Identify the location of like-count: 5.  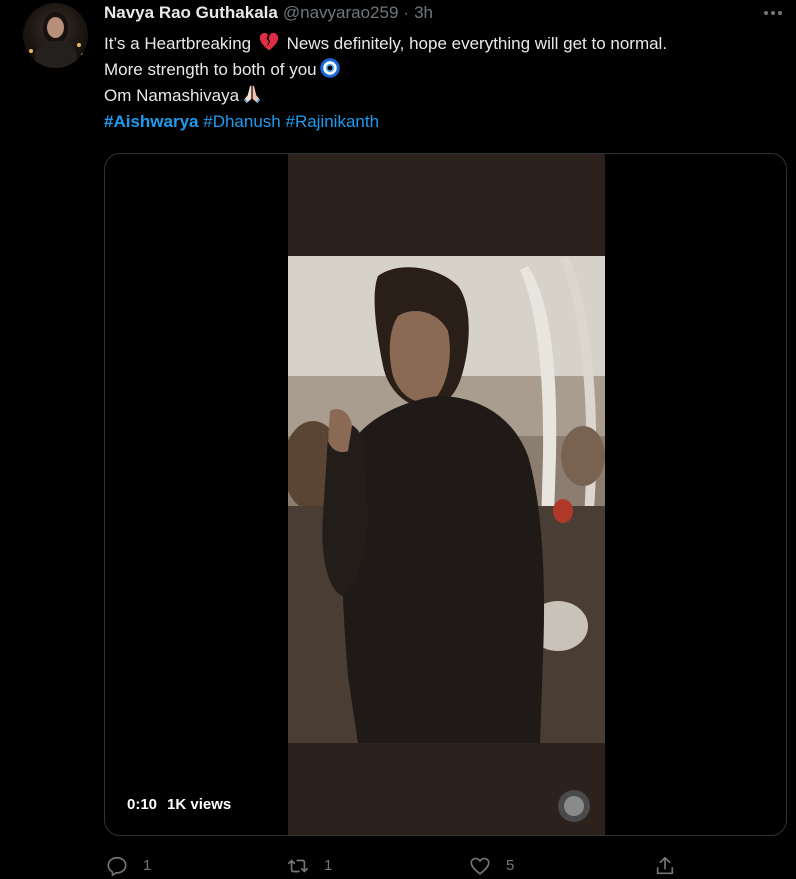
(510, 865).